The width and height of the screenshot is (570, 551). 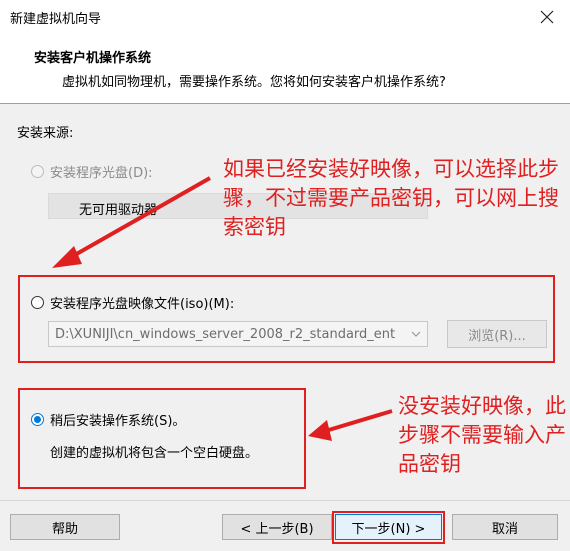 What do you see at coordinates (254, 82) in the screenshot?
I see `page-description: 虚拟机如同物理机，需要操作系统。您将如何安装客户机操作系统?` at bounding box center [254, 82].